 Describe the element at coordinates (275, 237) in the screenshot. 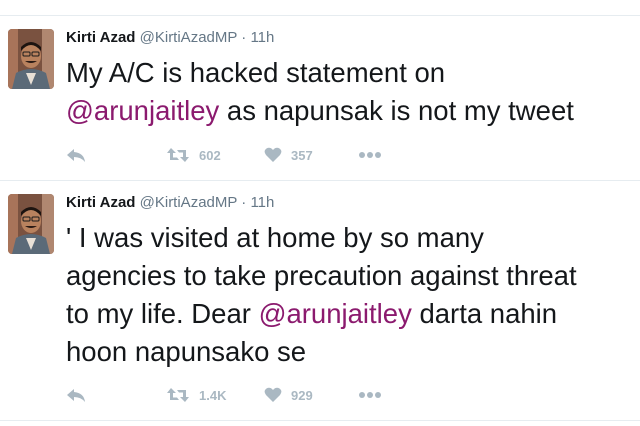

I see `tweet-text-segment: ' I was visited at home by so many` at that location.